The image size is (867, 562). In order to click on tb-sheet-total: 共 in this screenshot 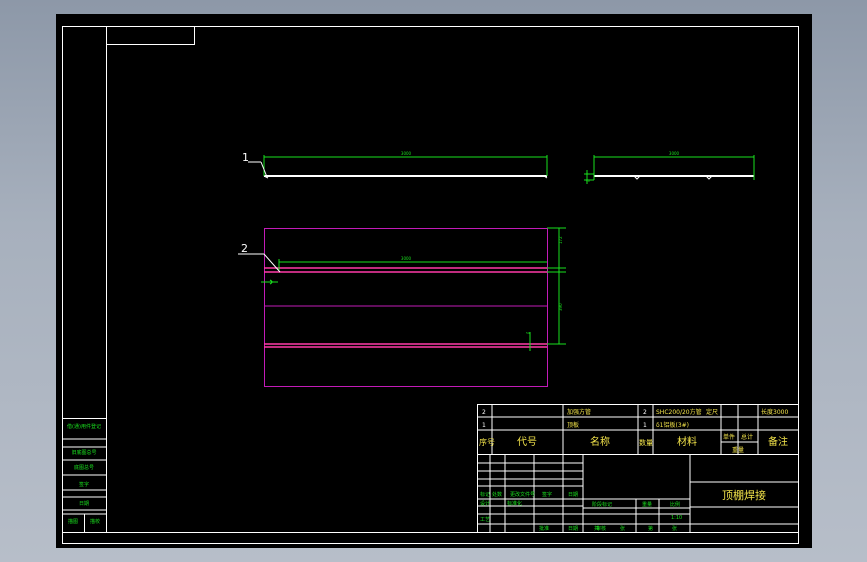, I will do `click(596, 528)`.